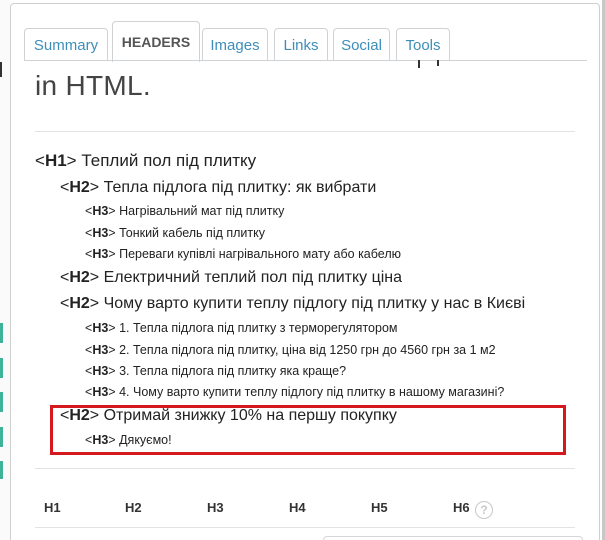 Image resolution: width=605 pixels, height=540 pixels. What do you see at coordinates (361, 44) in the screenshot?
I see `tab-social: Social` at bounding box center [361, 44].